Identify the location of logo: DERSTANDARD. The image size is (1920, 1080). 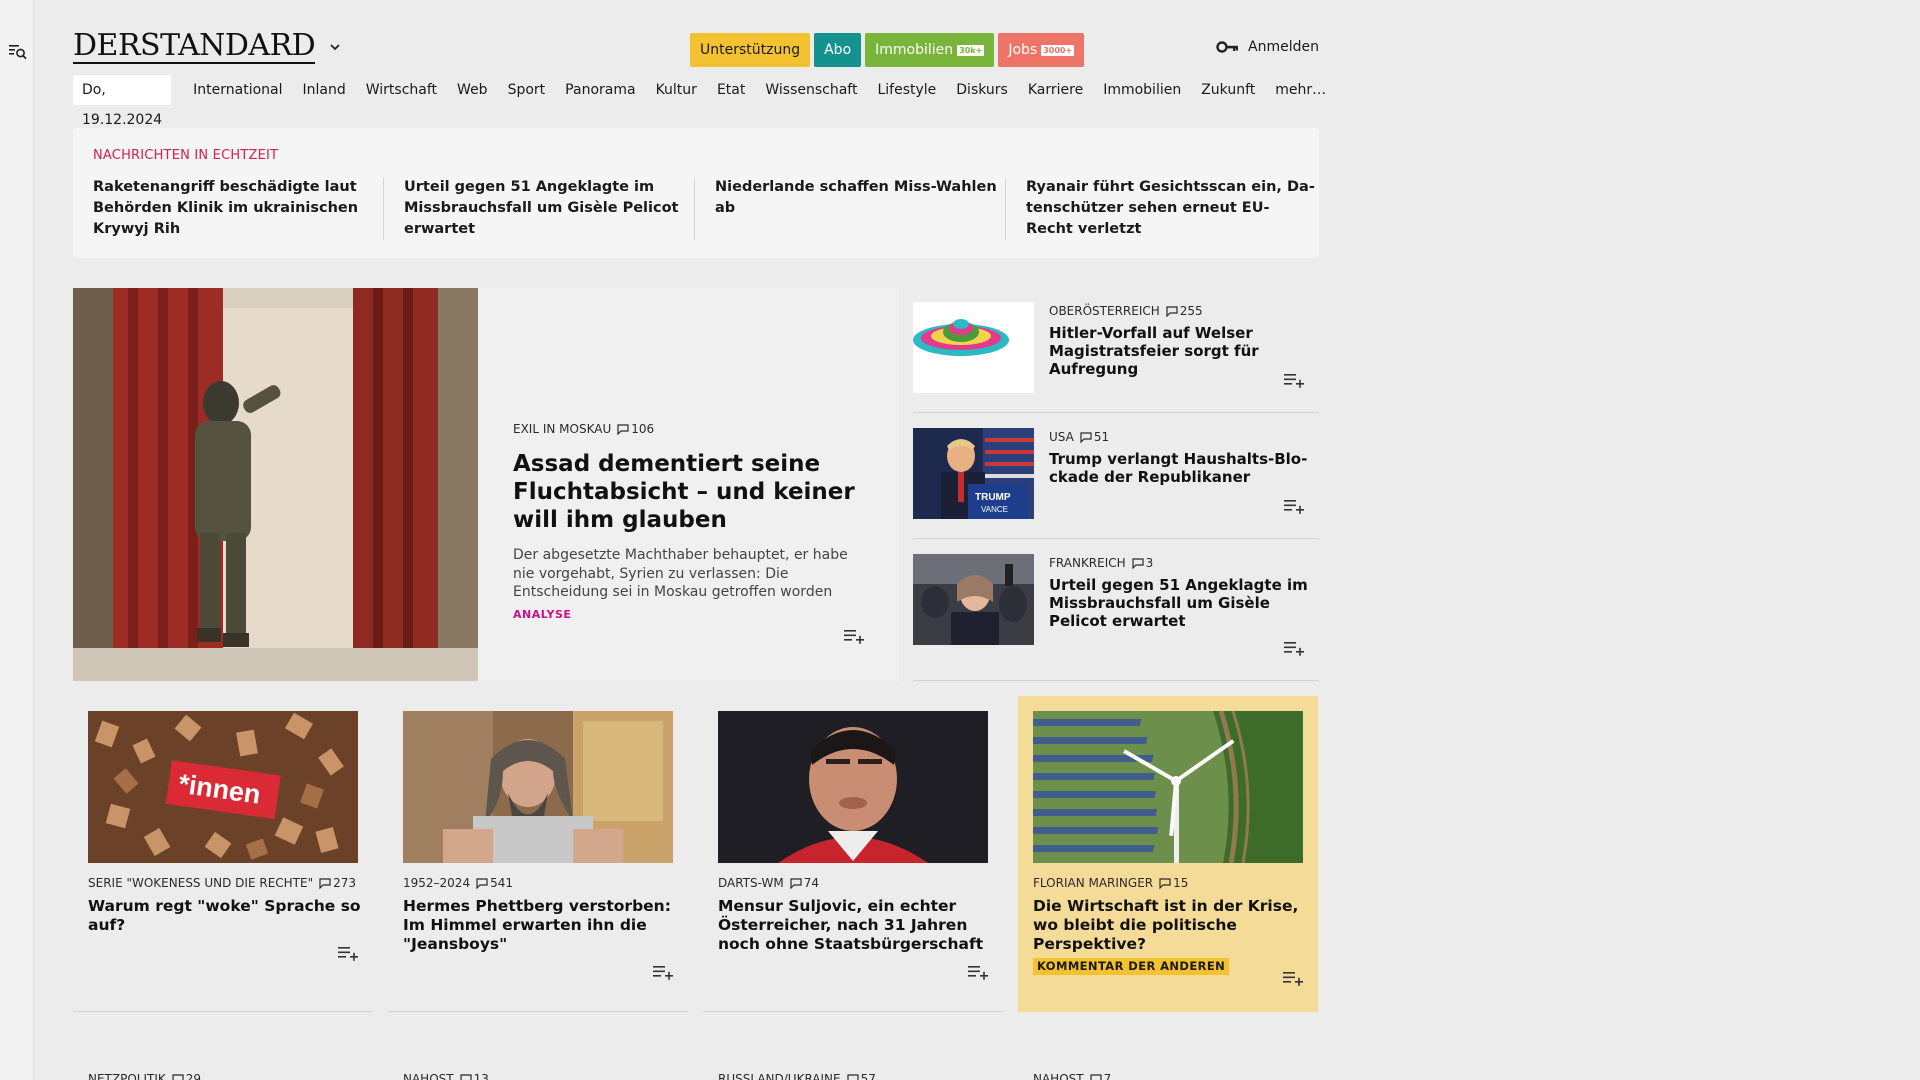
(207, 47).